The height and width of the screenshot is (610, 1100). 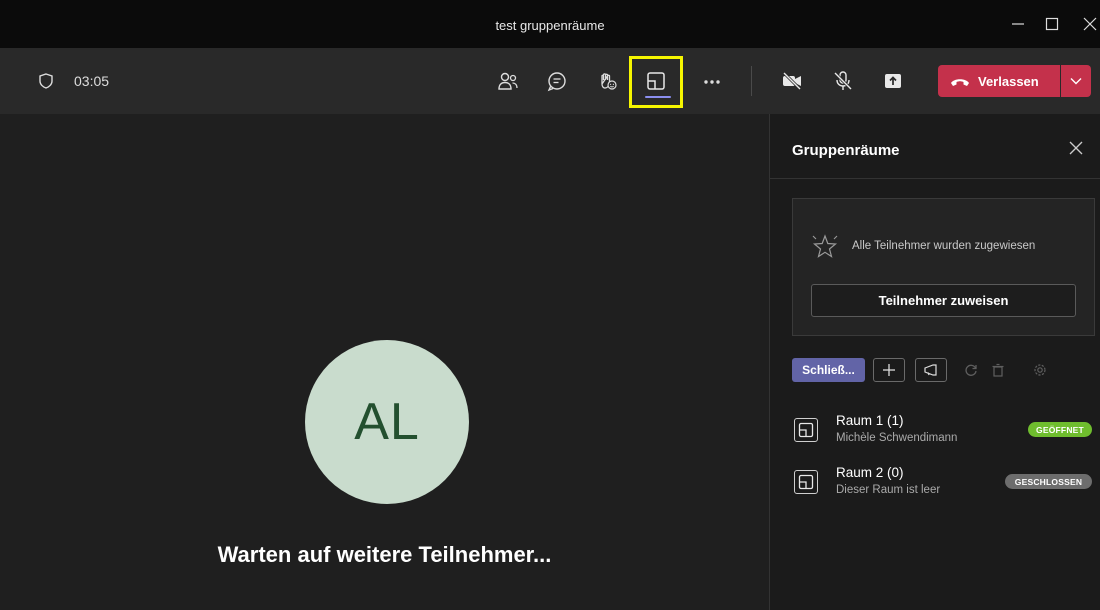 I want to click on chevron-down-icon, so click(x=1076, y=81).